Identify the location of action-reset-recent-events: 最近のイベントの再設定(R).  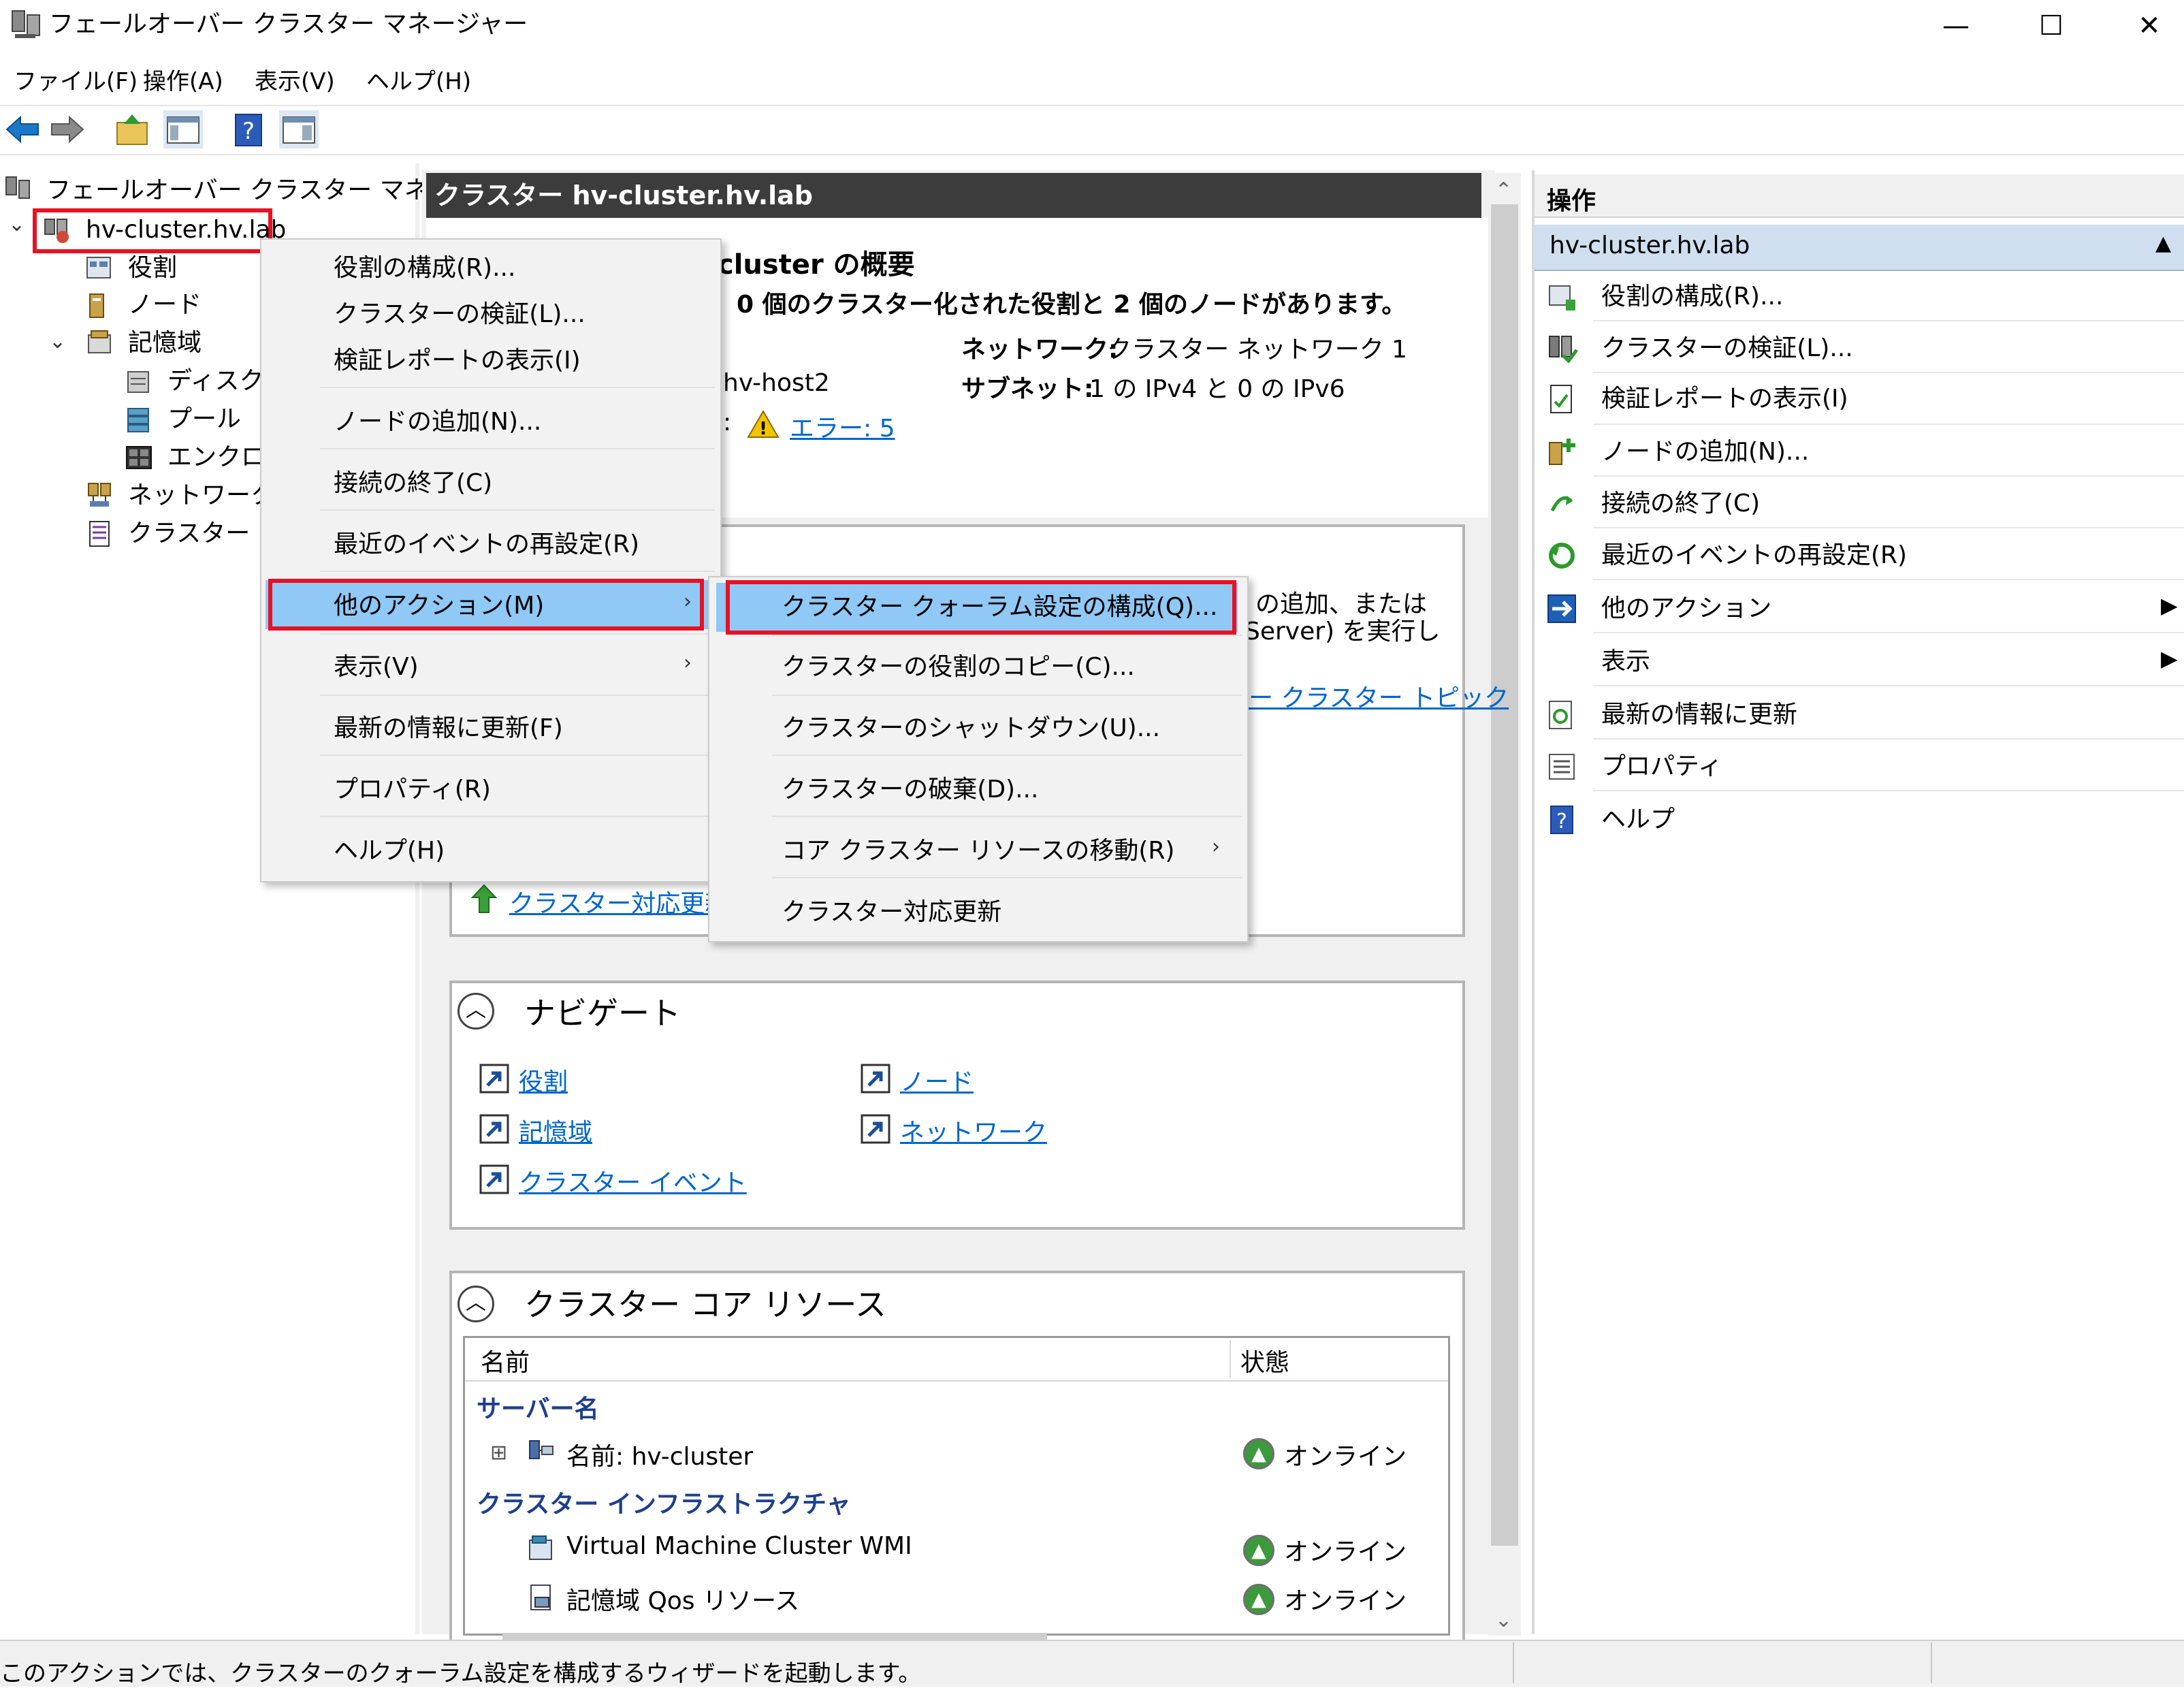
(1754, 555).